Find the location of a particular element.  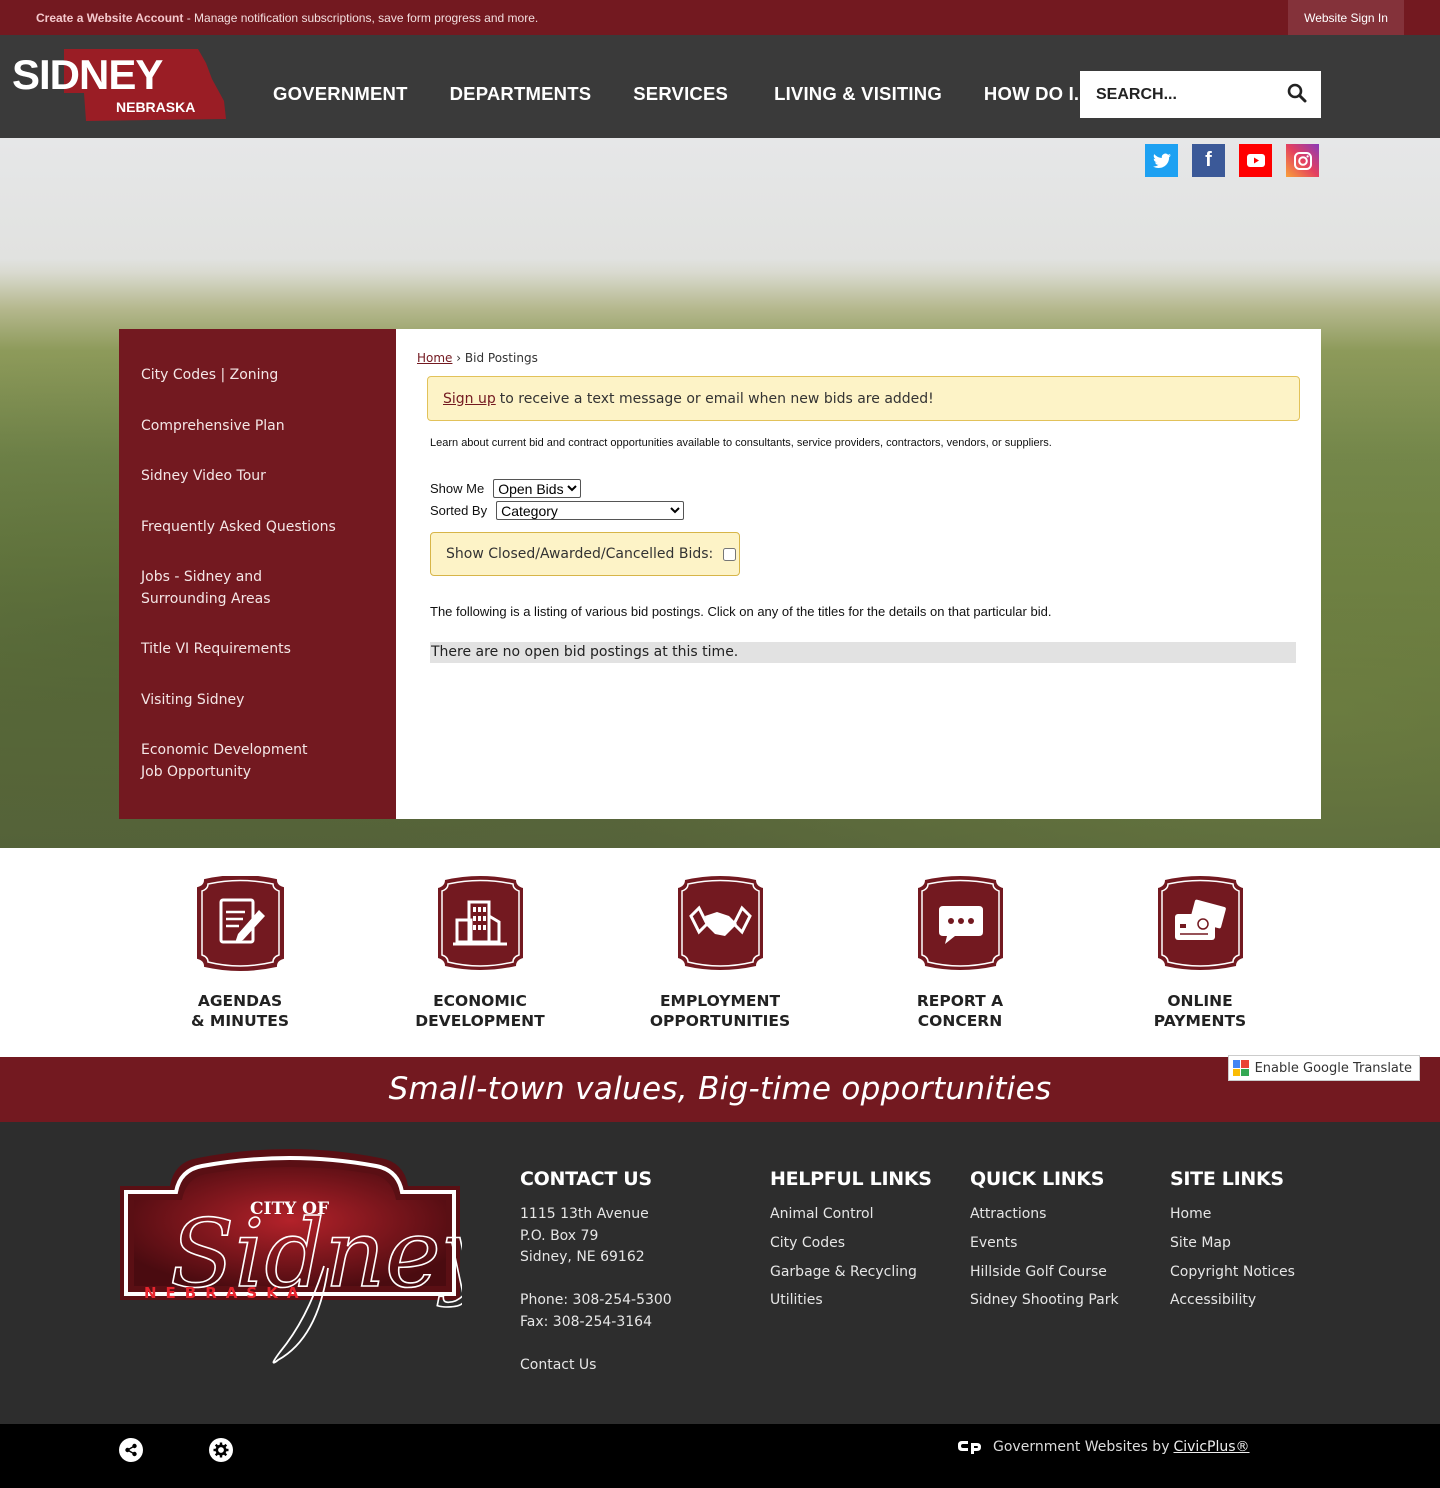

quick-link-label: REPORT A CONCERN is located at coordinates (960, 1011).